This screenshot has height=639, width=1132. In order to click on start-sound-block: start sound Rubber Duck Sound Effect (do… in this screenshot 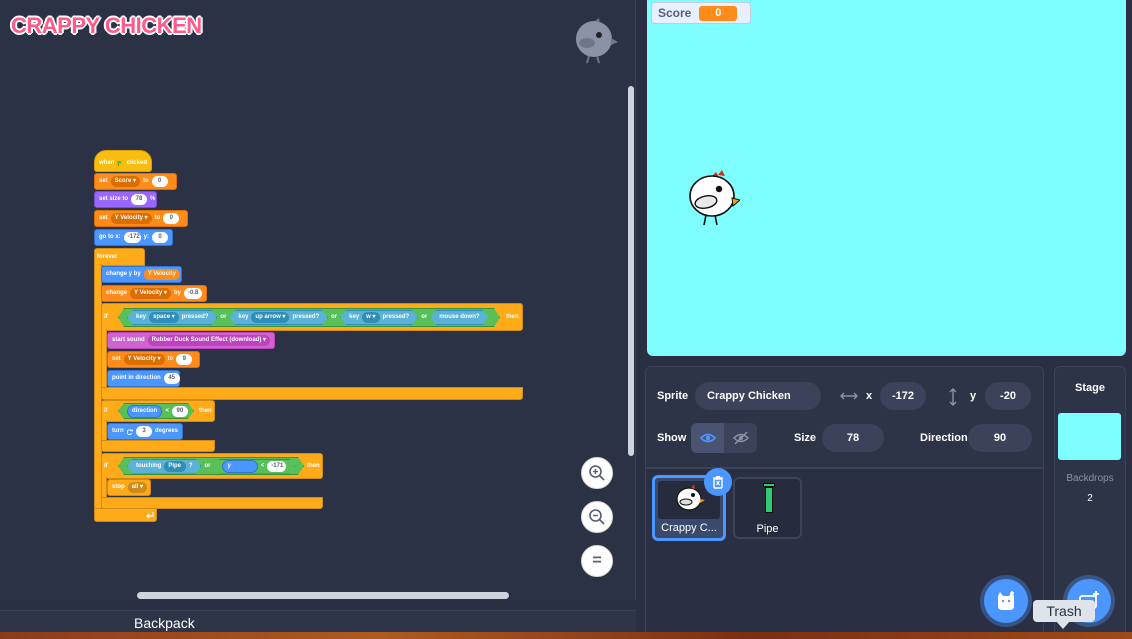, I will do `click(191, 340)`.